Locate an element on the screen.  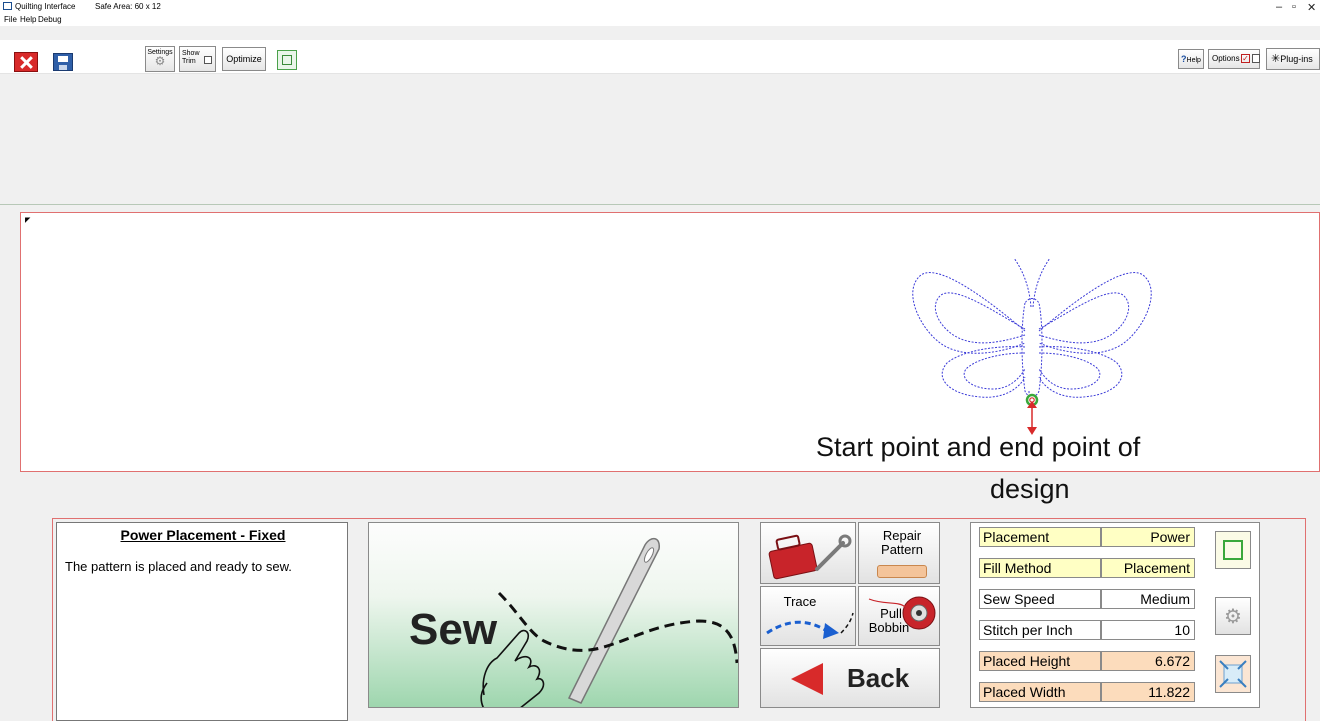
status-message: The pattern is placed and ready to sew. is located at coordinates (178, 566).